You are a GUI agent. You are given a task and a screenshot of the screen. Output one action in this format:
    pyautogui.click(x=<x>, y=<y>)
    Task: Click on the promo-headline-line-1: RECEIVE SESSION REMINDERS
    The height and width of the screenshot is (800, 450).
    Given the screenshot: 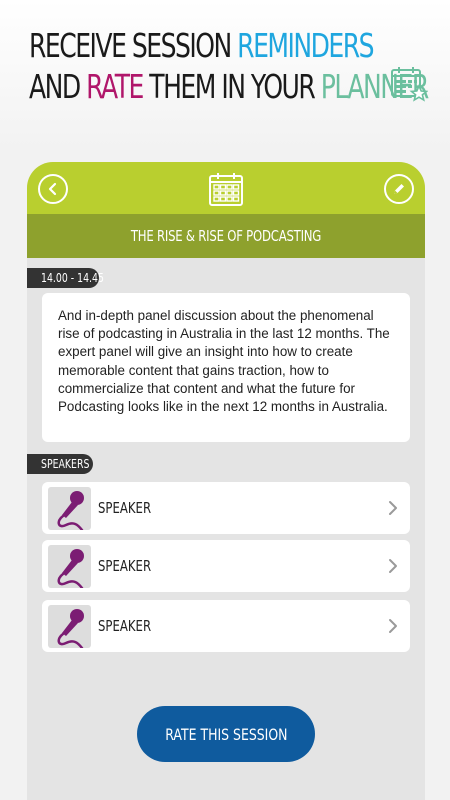 What is the action you would take?
    pyautogui.click(x=202, y=45)
    